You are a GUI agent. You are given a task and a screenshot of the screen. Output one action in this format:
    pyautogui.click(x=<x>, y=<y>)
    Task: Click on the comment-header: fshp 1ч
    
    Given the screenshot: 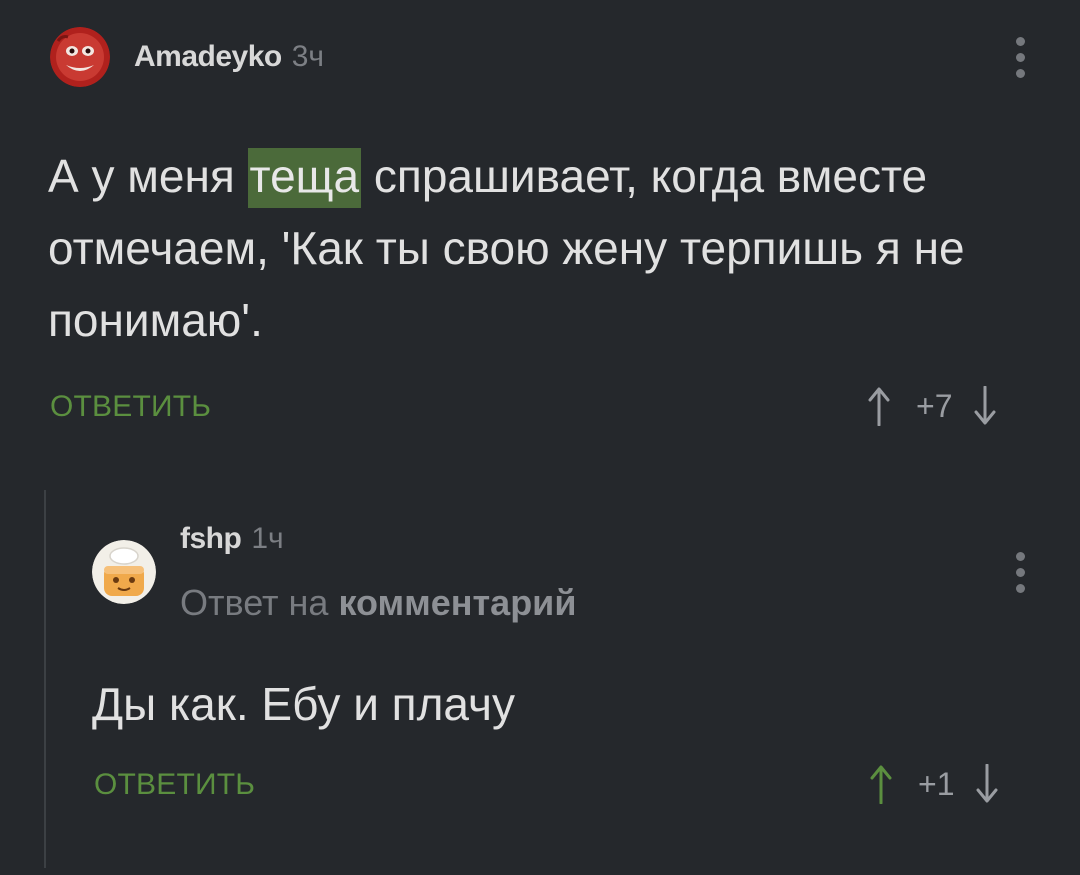 What is the action you would take?
    pyautogui.click(x=232, y=539)
    